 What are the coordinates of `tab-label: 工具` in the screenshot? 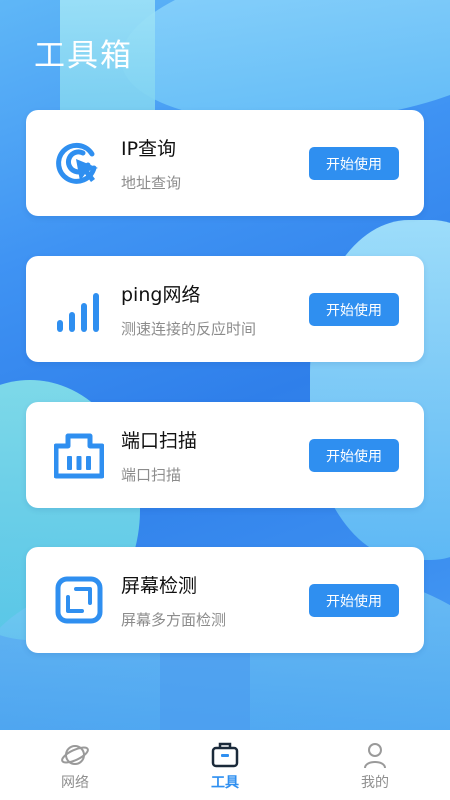 It's located at (225, 783).